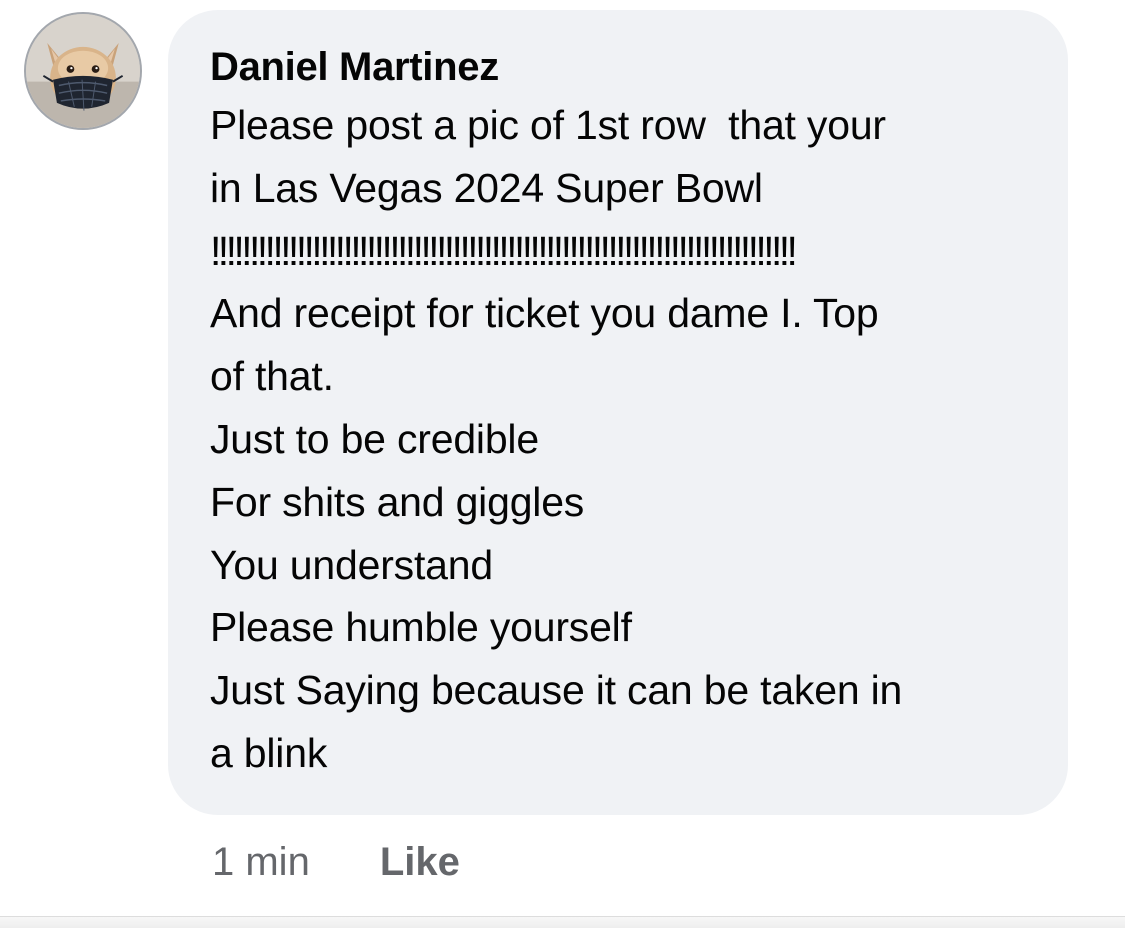  I want to click on avatar, so click(83, 71).